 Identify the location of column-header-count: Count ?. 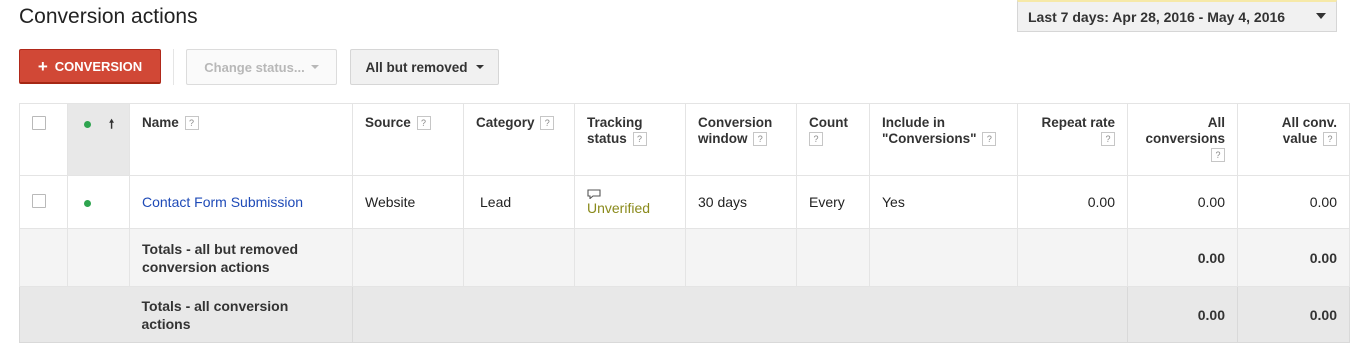
(833, 139).